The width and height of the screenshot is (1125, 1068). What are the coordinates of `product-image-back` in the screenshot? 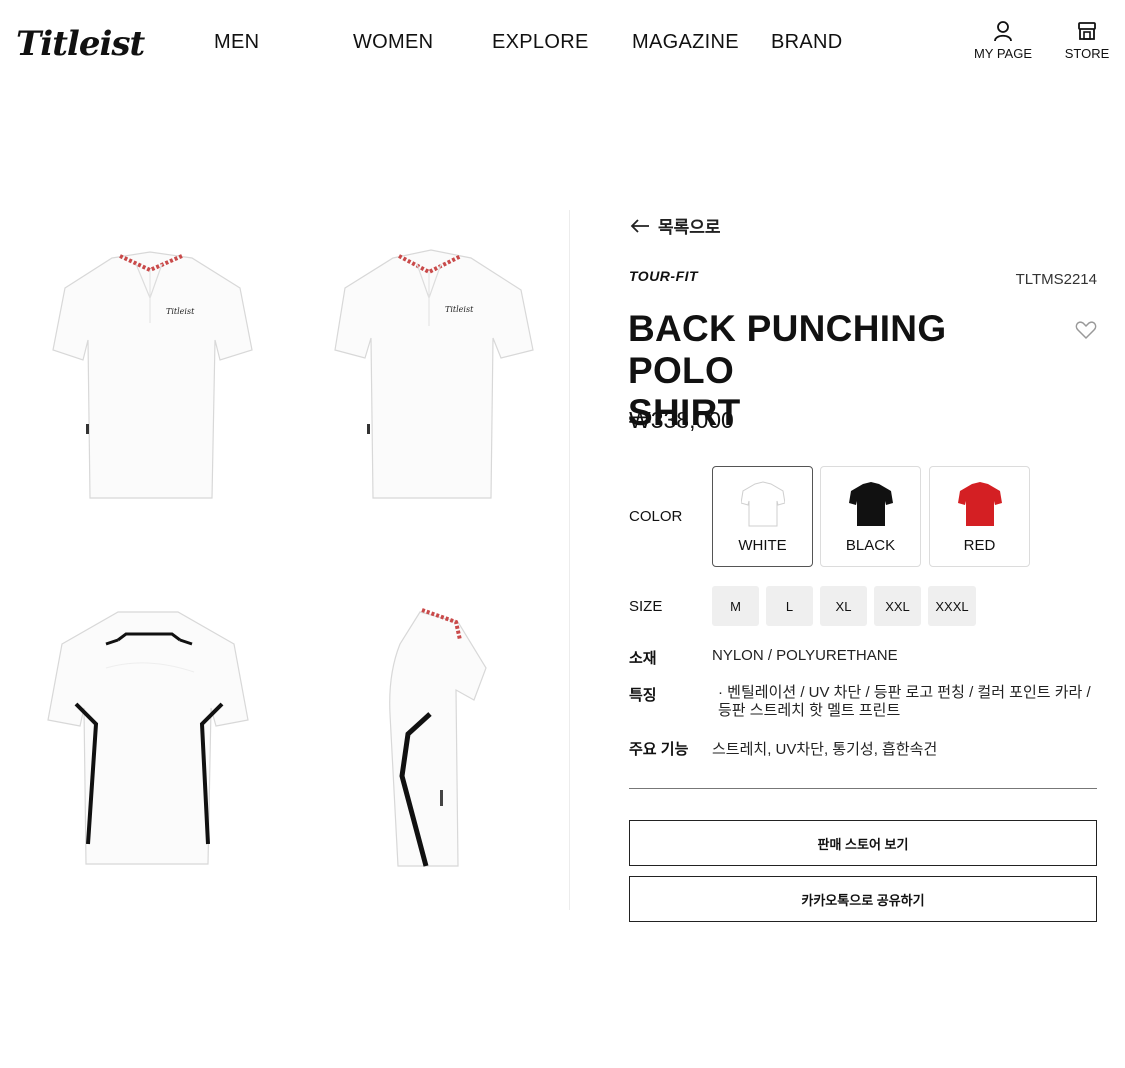 It's located at (148, 741).